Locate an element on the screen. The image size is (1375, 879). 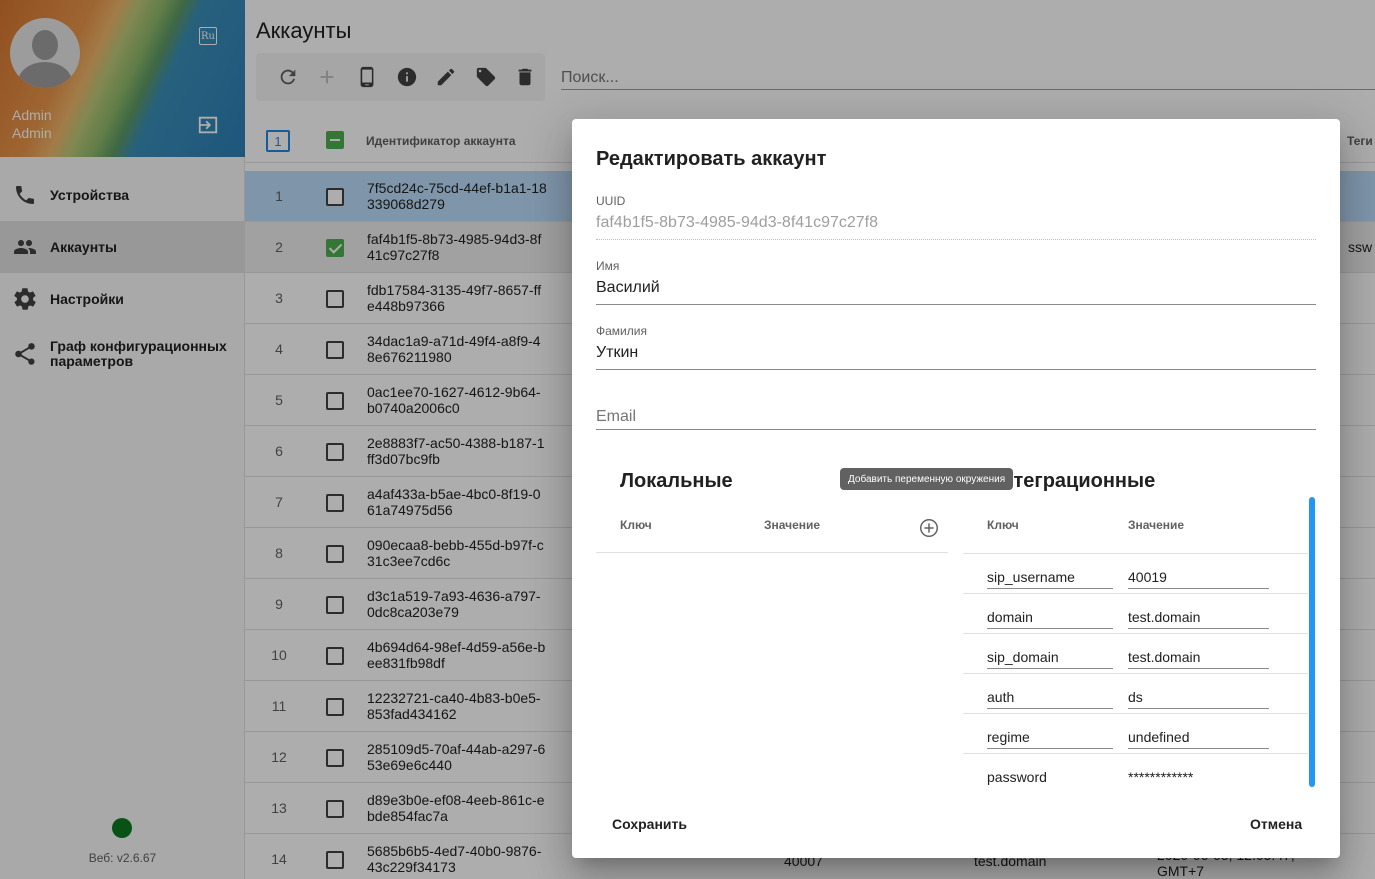
first-name-label: Имя is located at coordinates (608, 266).